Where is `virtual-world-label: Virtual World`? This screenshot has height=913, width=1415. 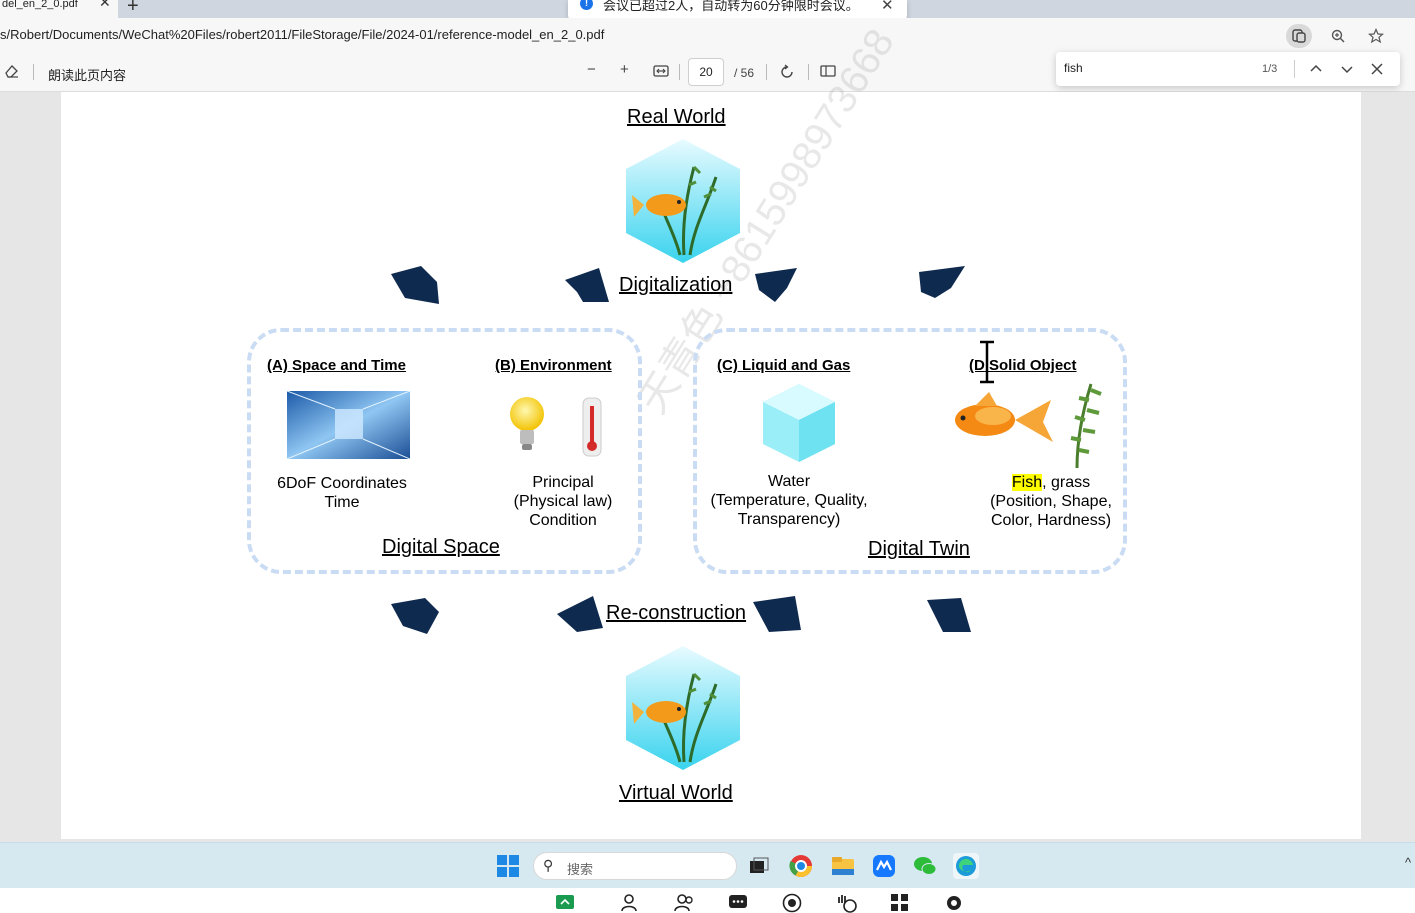 virtual-world-label: Virtual World is located at coordinates (676, 793).